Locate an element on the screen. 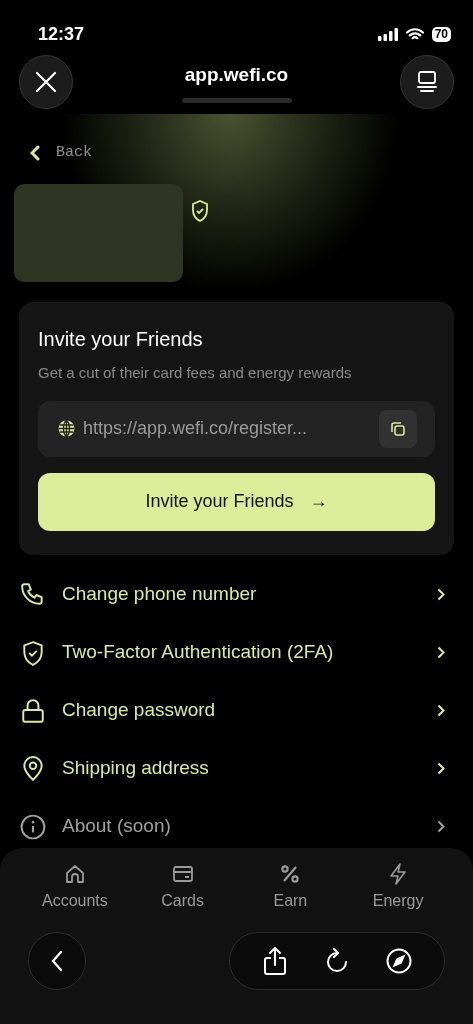  nav-tab: Energy is located at coordinates (398, 888).